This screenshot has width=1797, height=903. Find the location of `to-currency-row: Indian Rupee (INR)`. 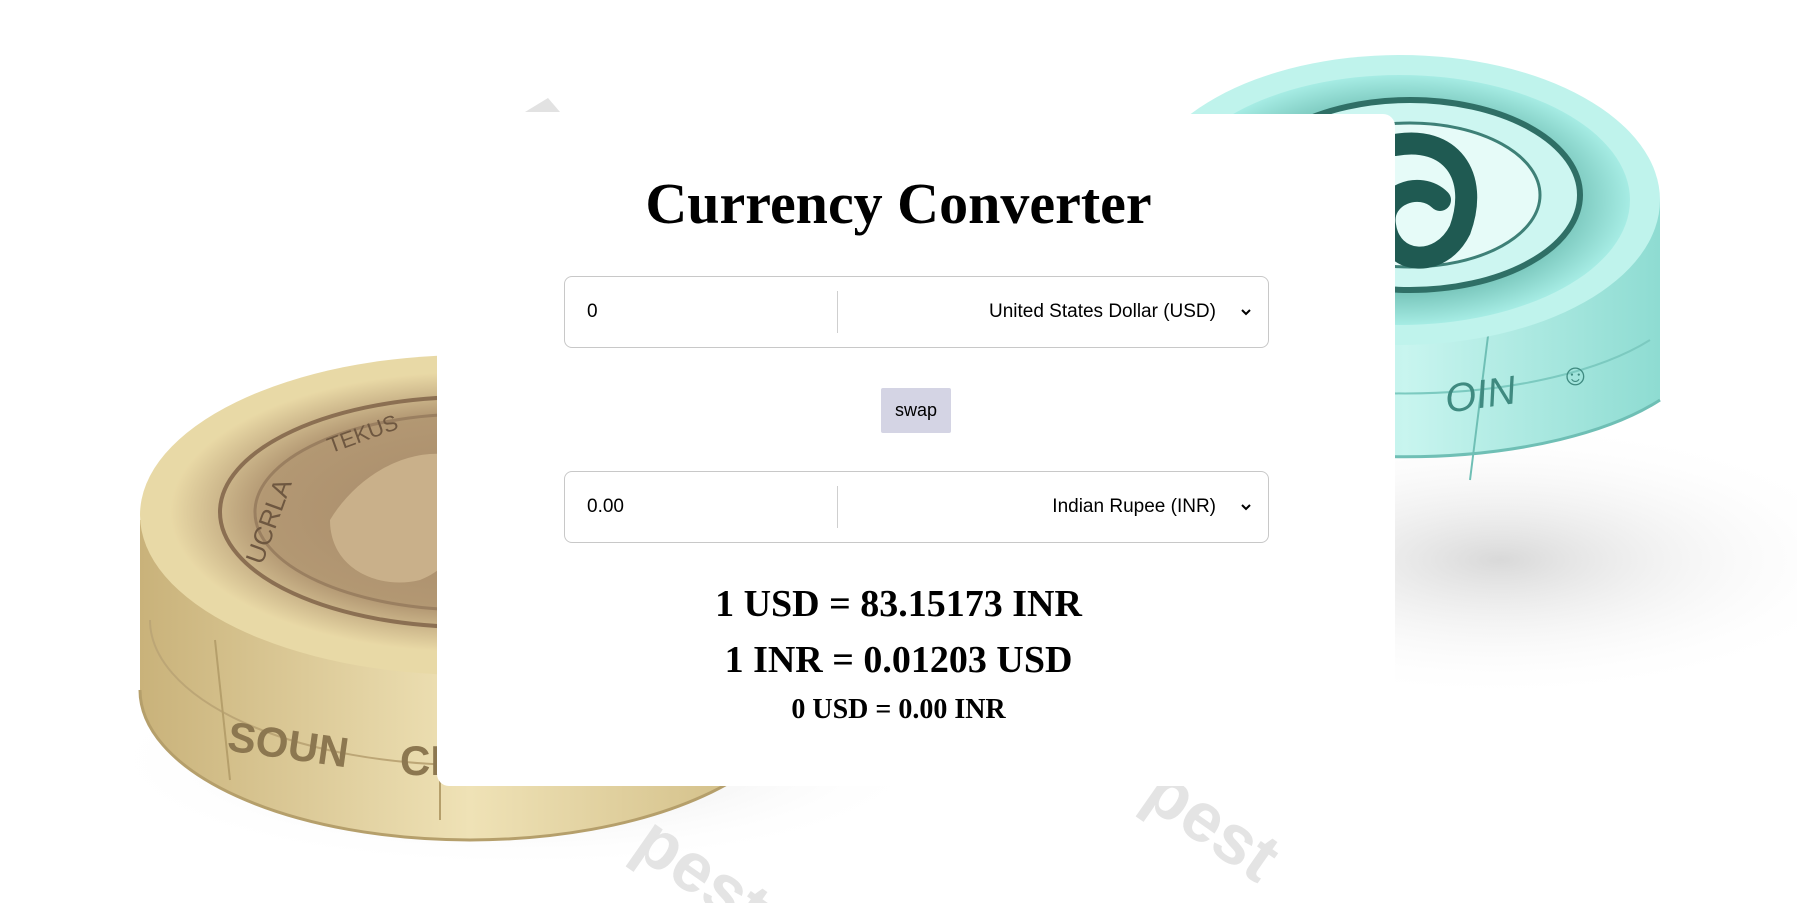

to-currency-row: Indian Rupee (INR) is located at coordinates (916, 507).